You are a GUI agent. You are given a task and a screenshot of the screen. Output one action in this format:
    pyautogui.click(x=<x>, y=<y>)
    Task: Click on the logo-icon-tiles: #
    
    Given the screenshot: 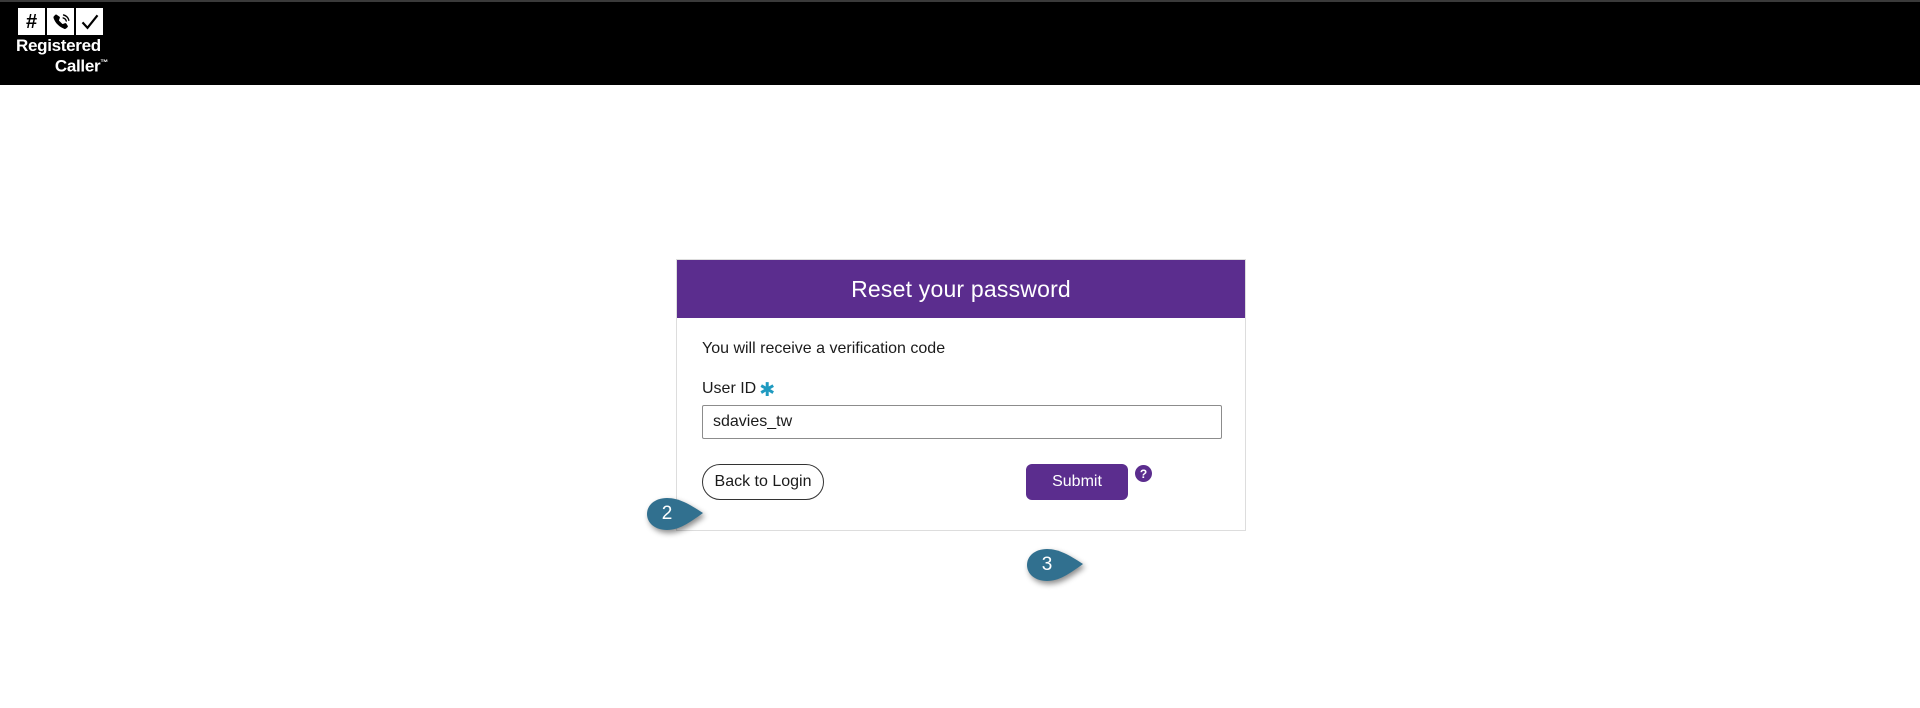 What is the action you would take?
    pyautogui.click(x=64, y=21)
    